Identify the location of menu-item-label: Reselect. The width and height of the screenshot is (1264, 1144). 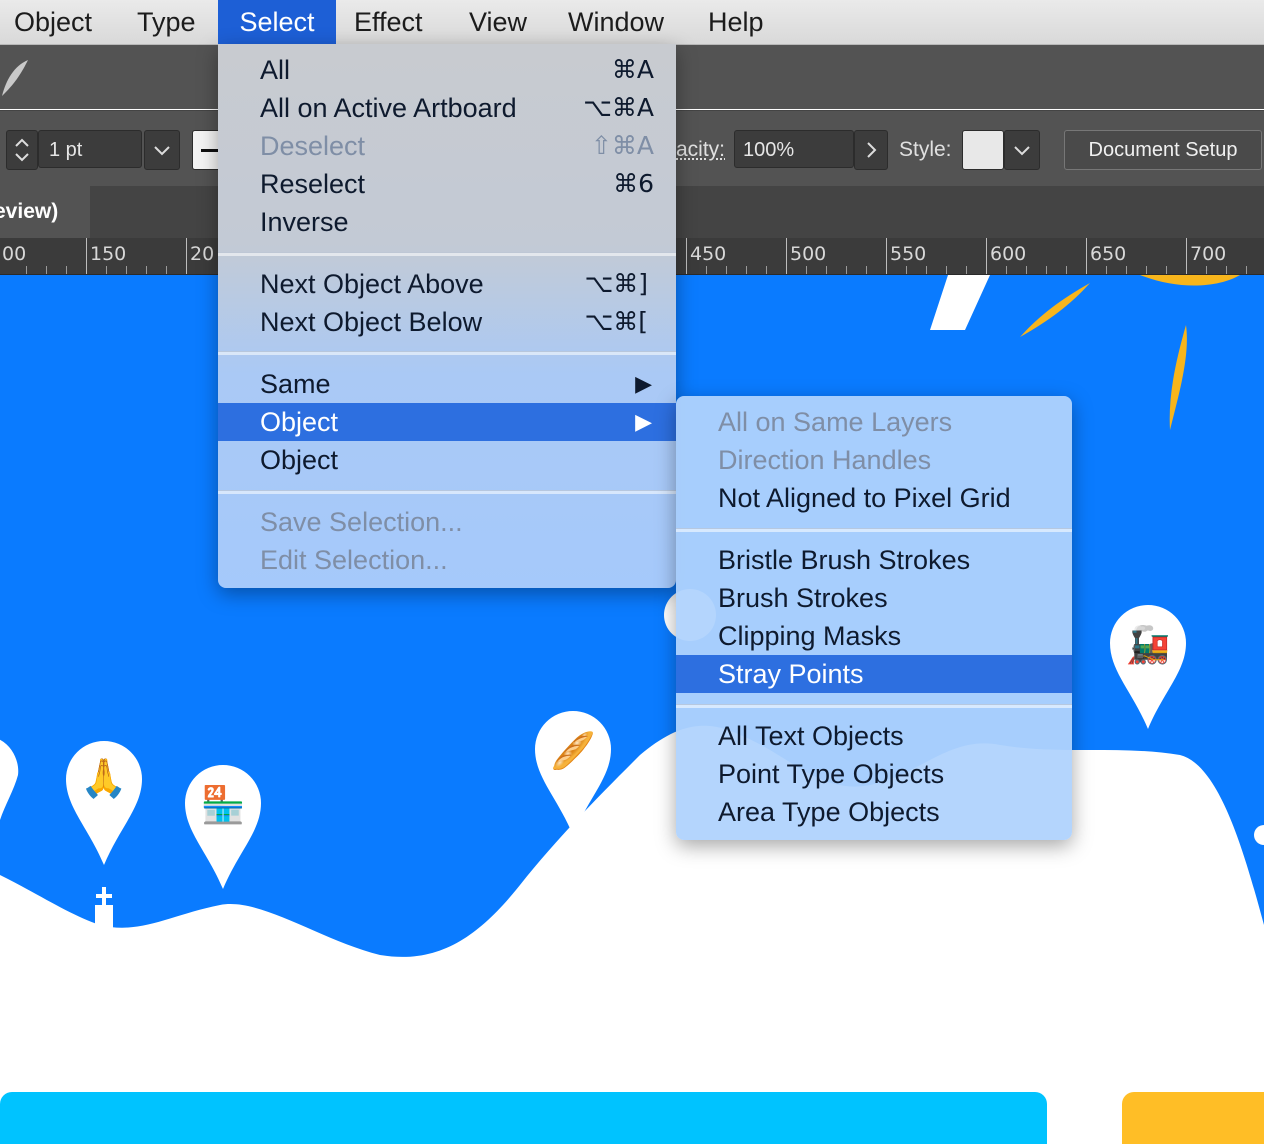
(313, 184).